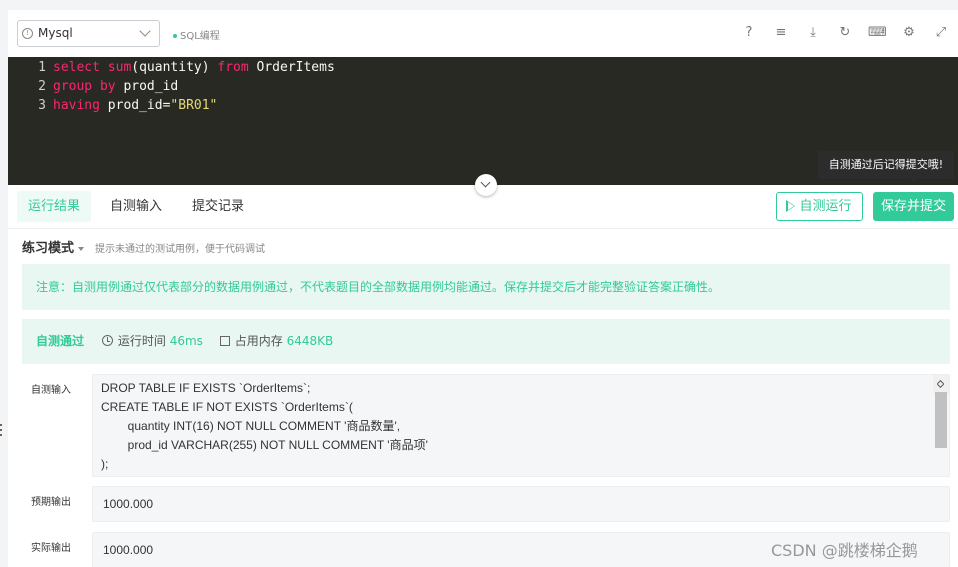 Image resolution: width=958 pixels, height=567 pixels. Describe the element at coordinates (51, 502) in the screenshot. I see `expected-output-label: 预期输出` at that location.